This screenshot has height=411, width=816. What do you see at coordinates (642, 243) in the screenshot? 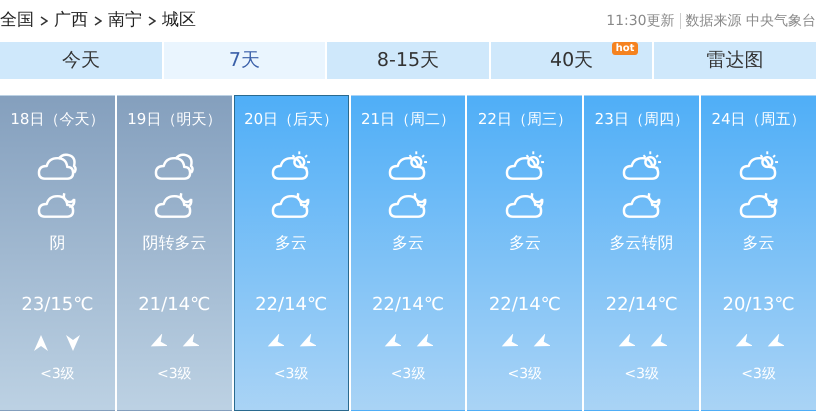
I see `weather-text: 多云转阴` at bounding box center [642, 243].